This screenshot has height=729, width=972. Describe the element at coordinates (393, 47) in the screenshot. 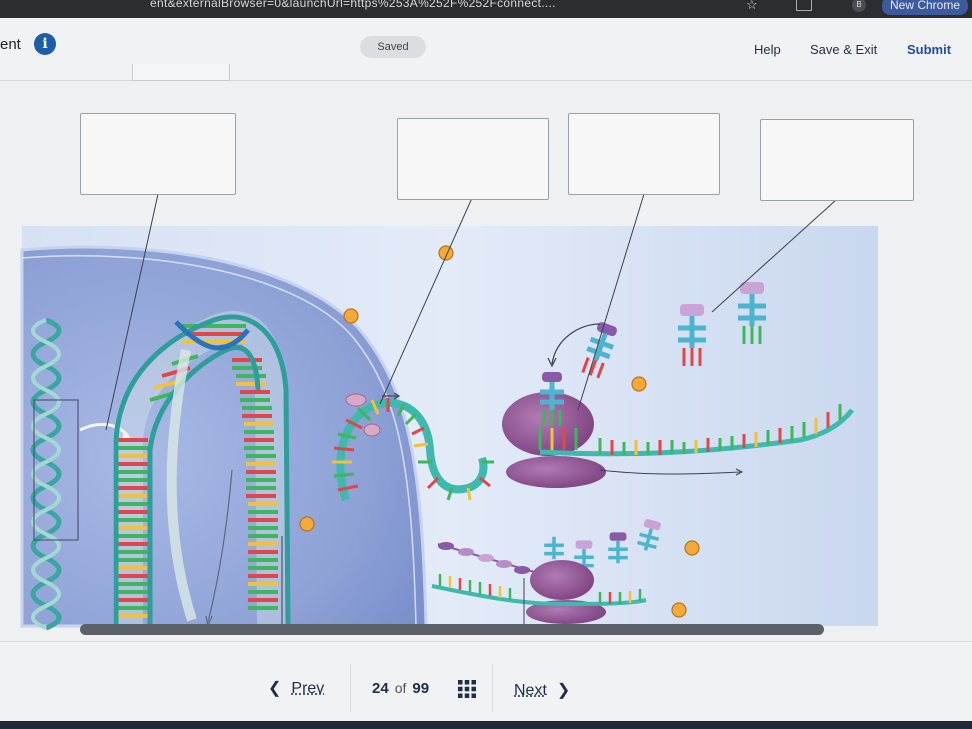

I see `save-status-badge: Saved` at that location.